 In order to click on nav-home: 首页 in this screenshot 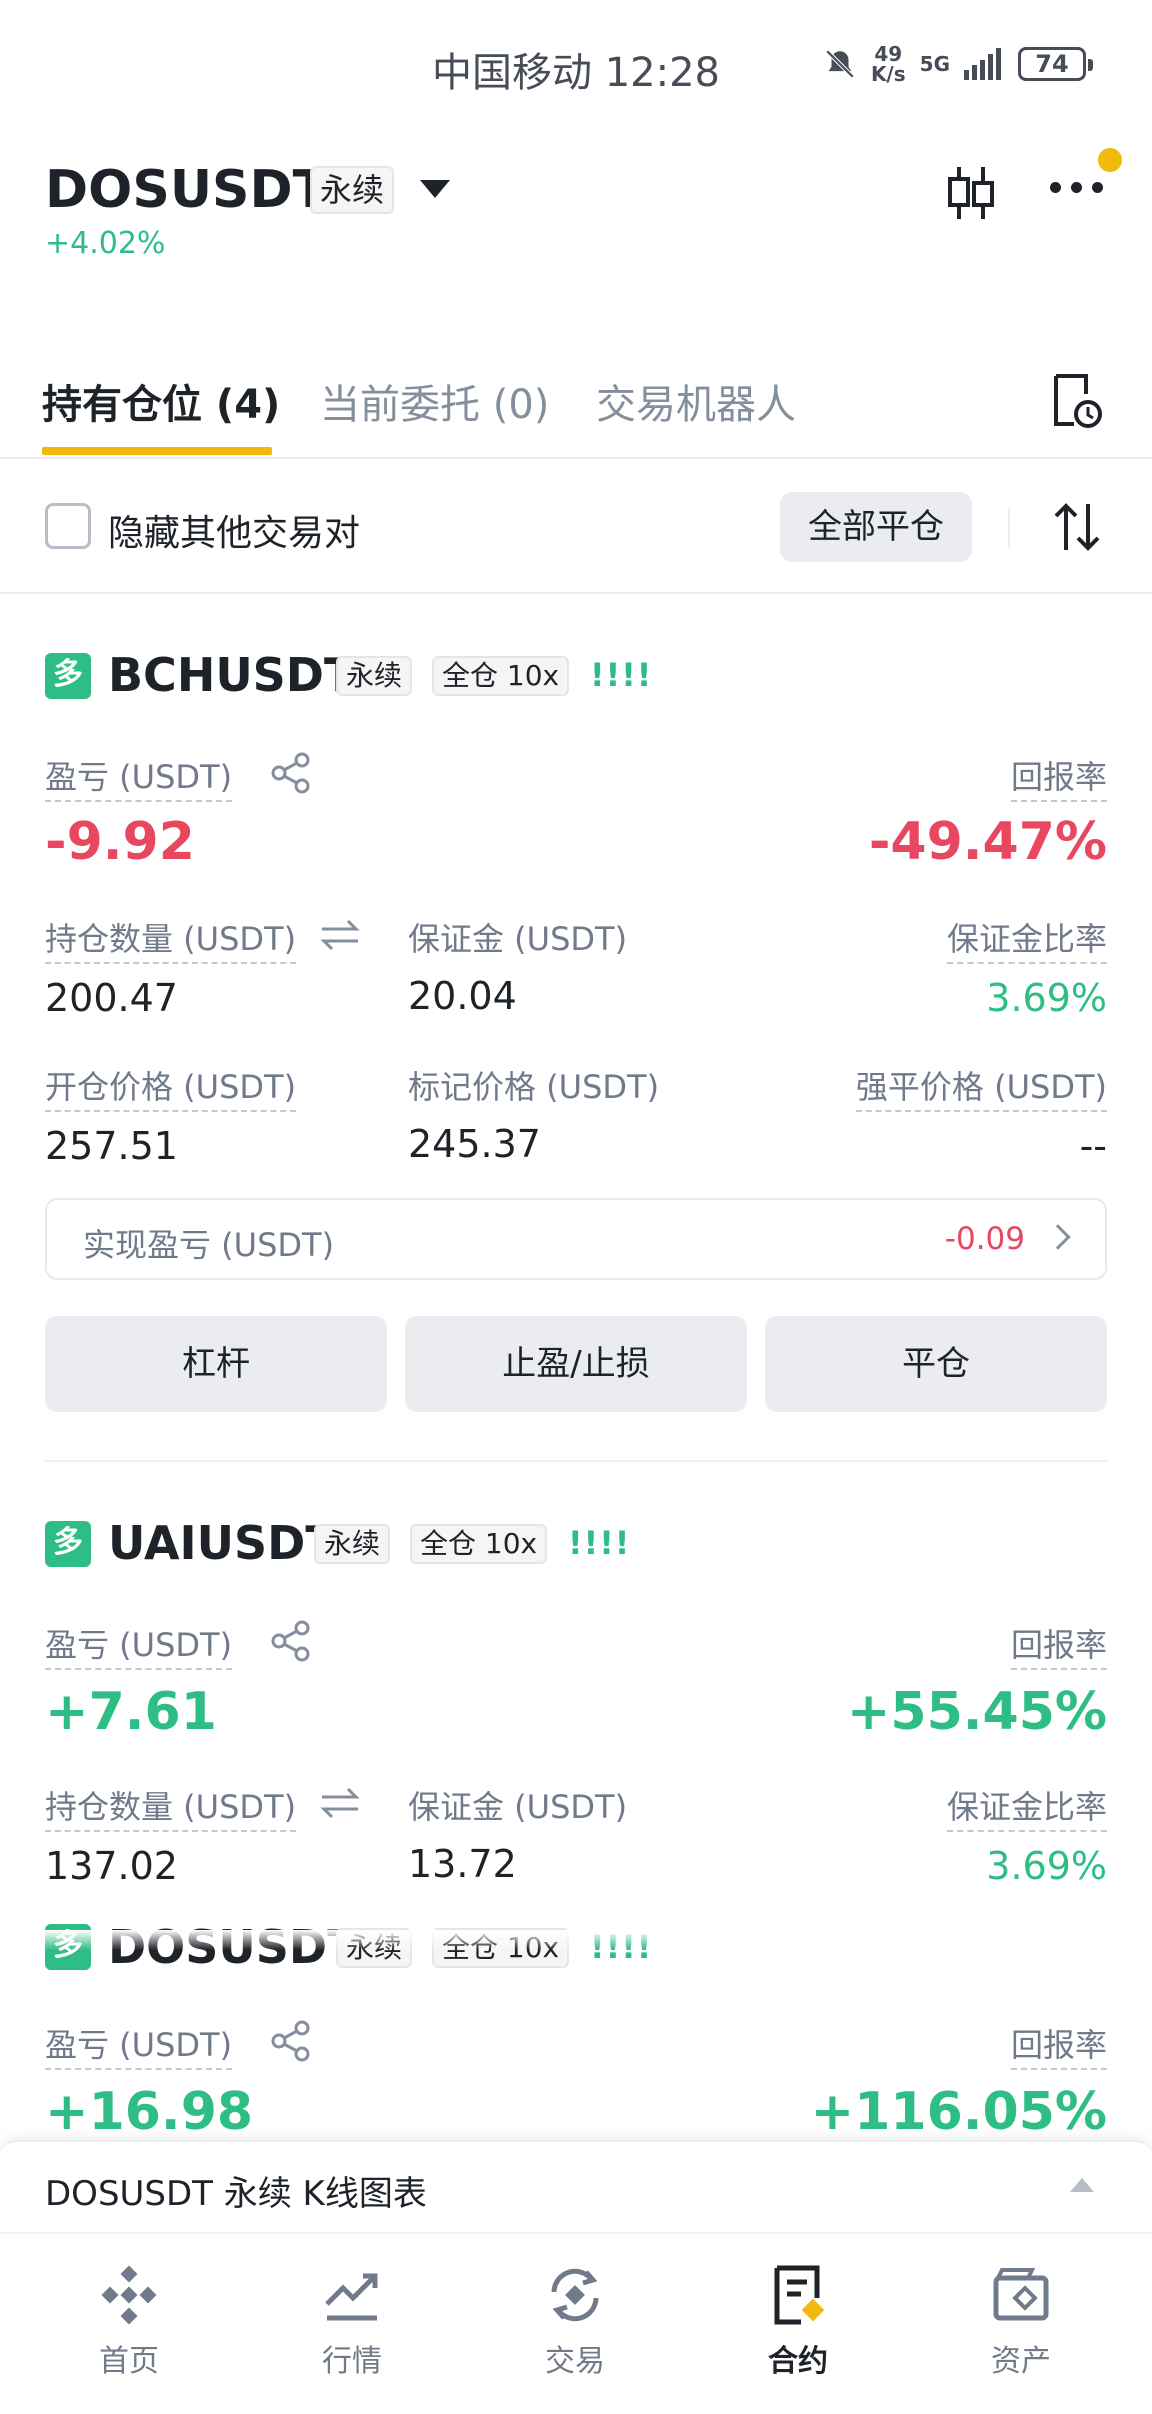, I will do `click(129, 2322)`.